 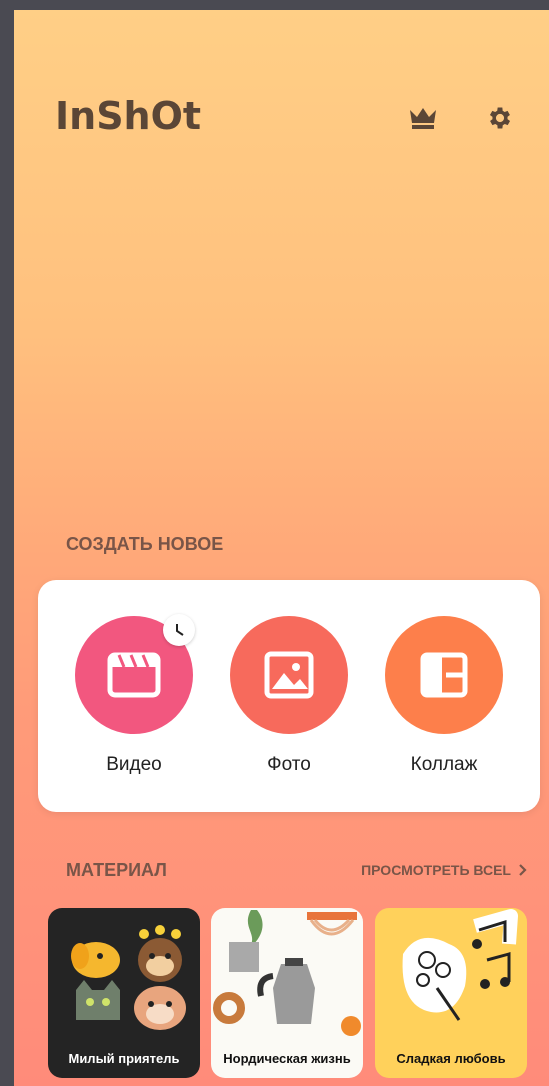 I want to click on video-label: Видео, so click(x=134, y=764).